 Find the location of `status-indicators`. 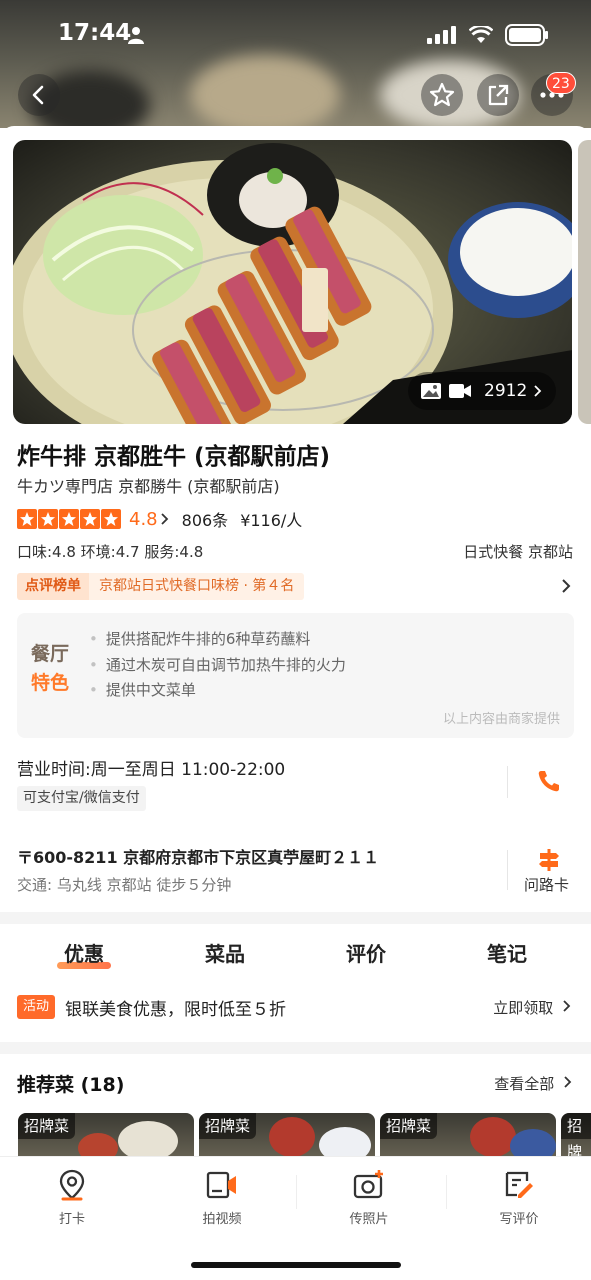

status-indicators is located at coordinates (488, 35).